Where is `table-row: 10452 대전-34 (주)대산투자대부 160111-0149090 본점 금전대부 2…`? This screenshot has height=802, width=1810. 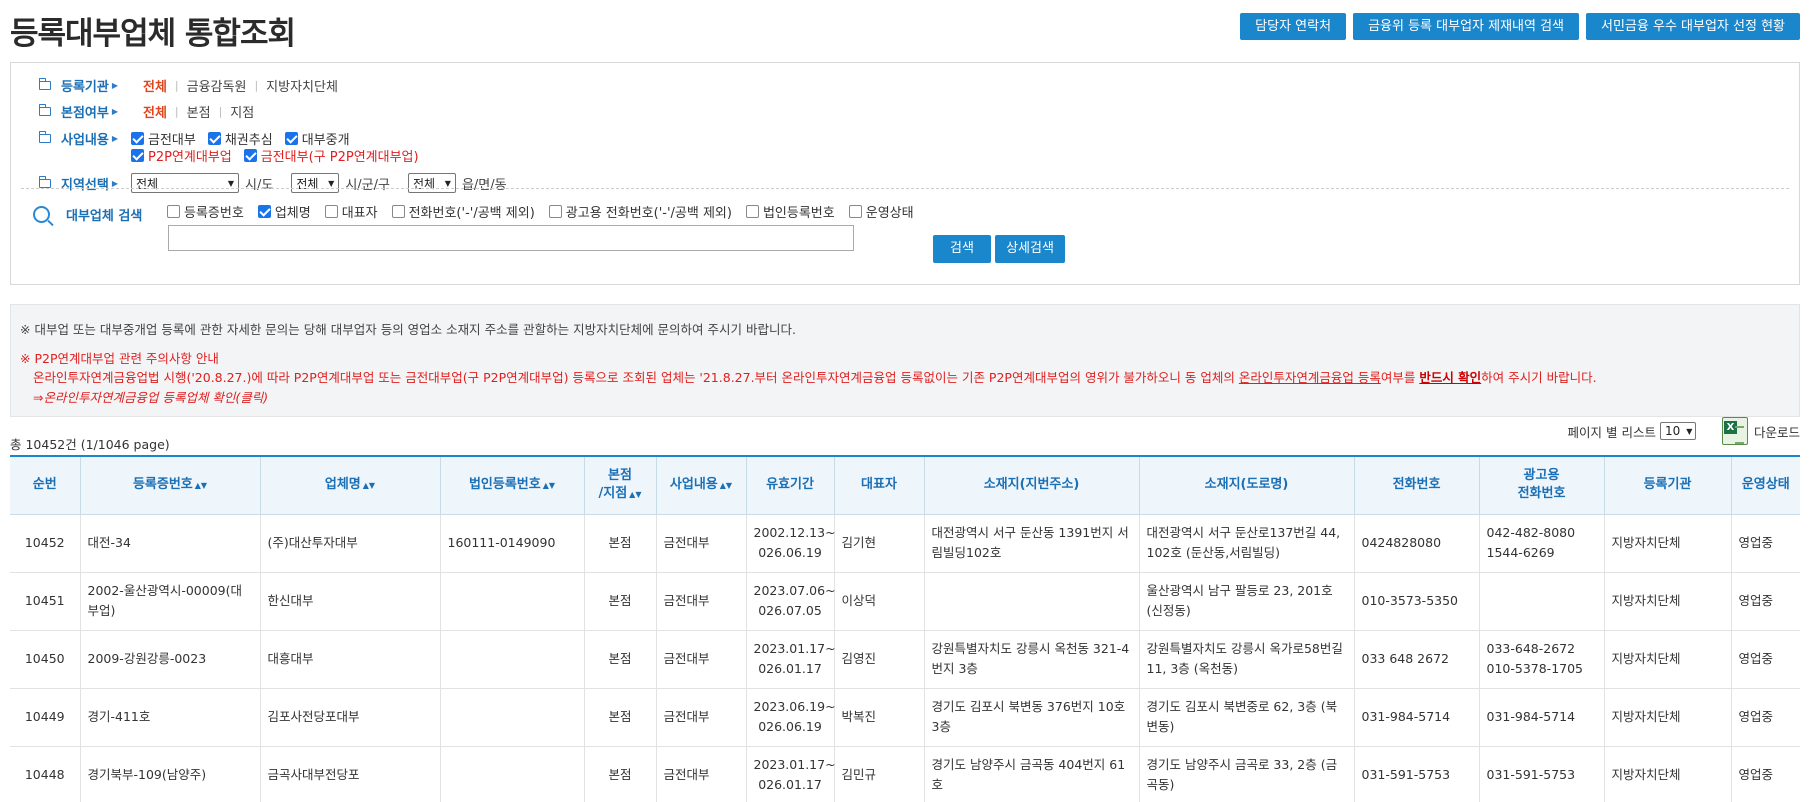
table-row: 10452 대전-34 (주)대산투자대부 160111-0149090 본점 금전대부 2… is located at coordinates (905, 543).